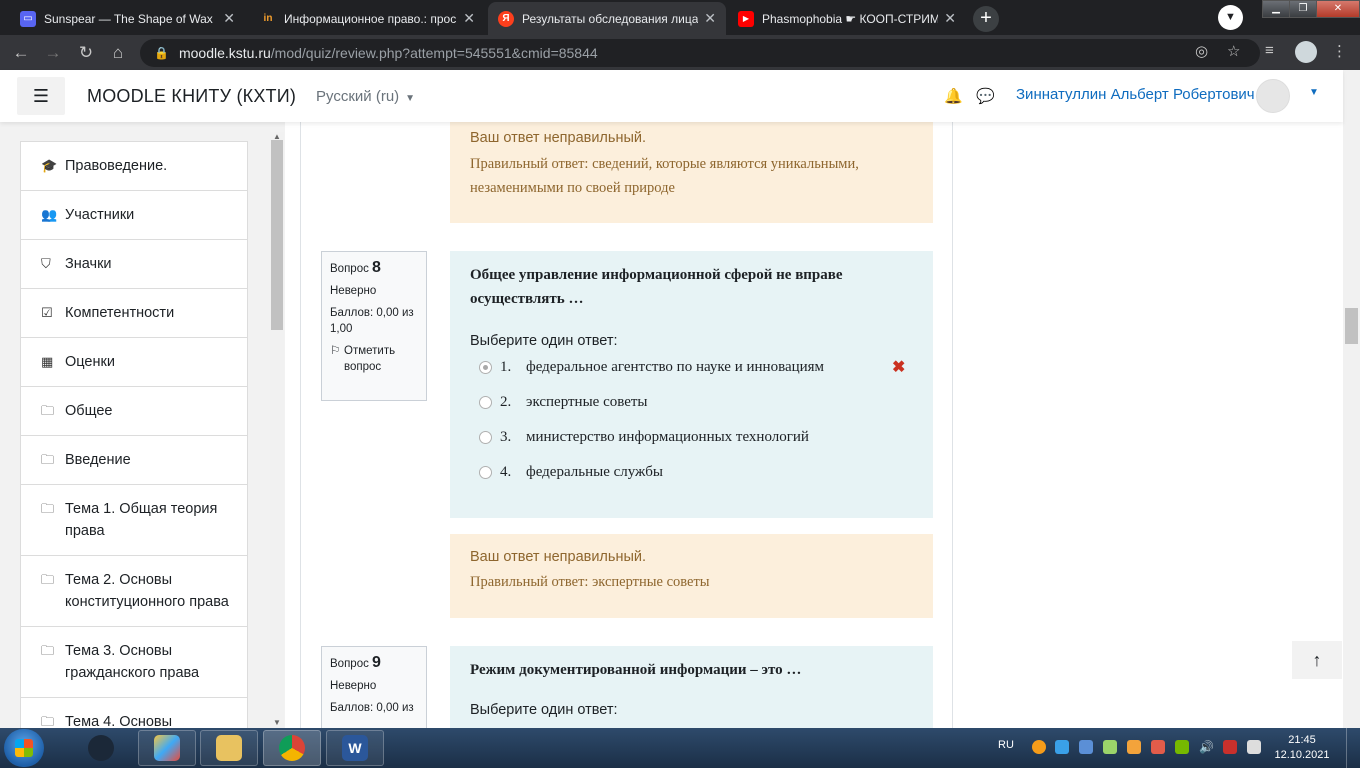 Image resolution: width=1360 pixels, height=768 pixels. Describe the element at coordinates (691, 402) in the screenshot. I see `answer-option-2: 2. экспертные советы` at that location.